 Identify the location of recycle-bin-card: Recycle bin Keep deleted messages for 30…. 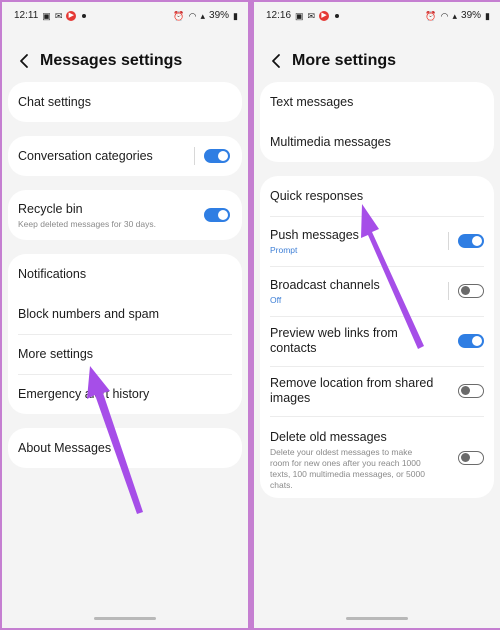
(125, 215).